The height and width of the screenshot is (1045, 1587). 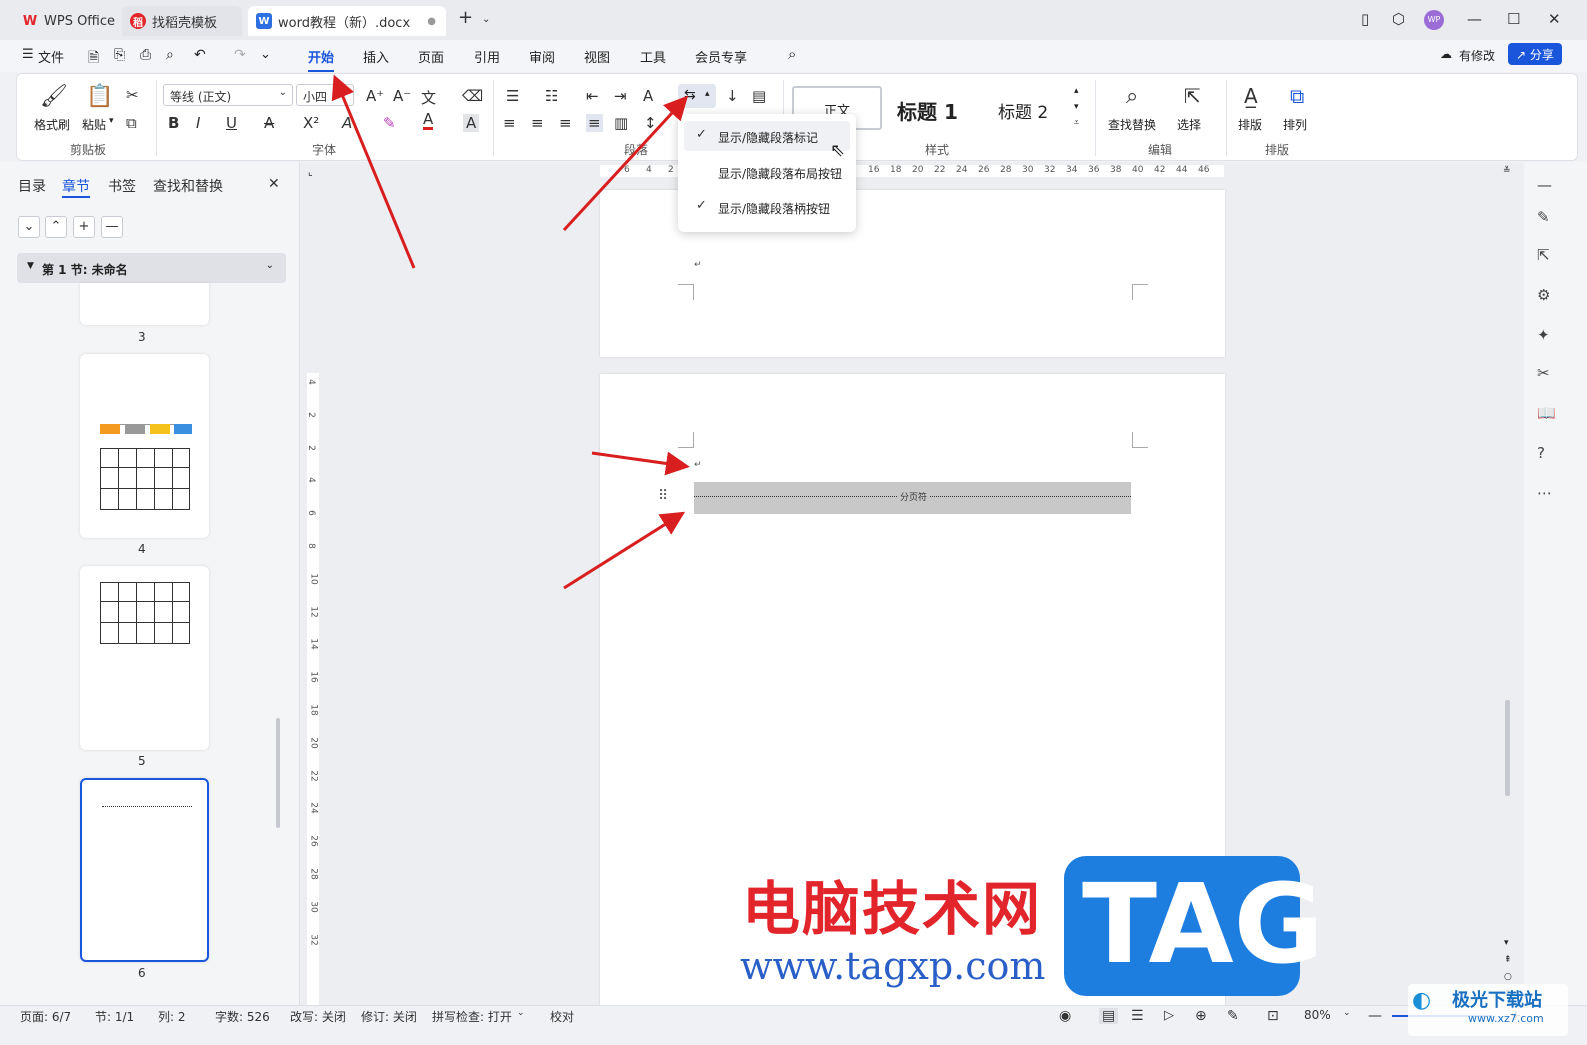 What do you see at coordinates (1297, 96) in the screenshot?
I see `arrange-icon: ⧉` at bounding box center [1297, 96].